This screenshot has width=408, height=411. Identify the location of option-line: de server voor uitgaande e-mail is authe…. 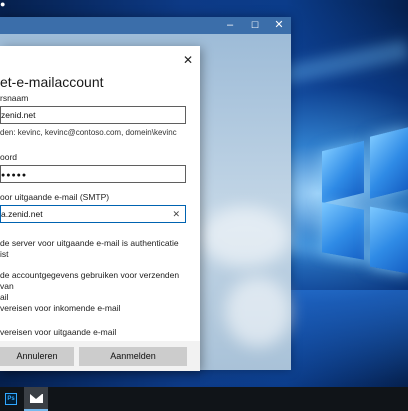
(89, 243).